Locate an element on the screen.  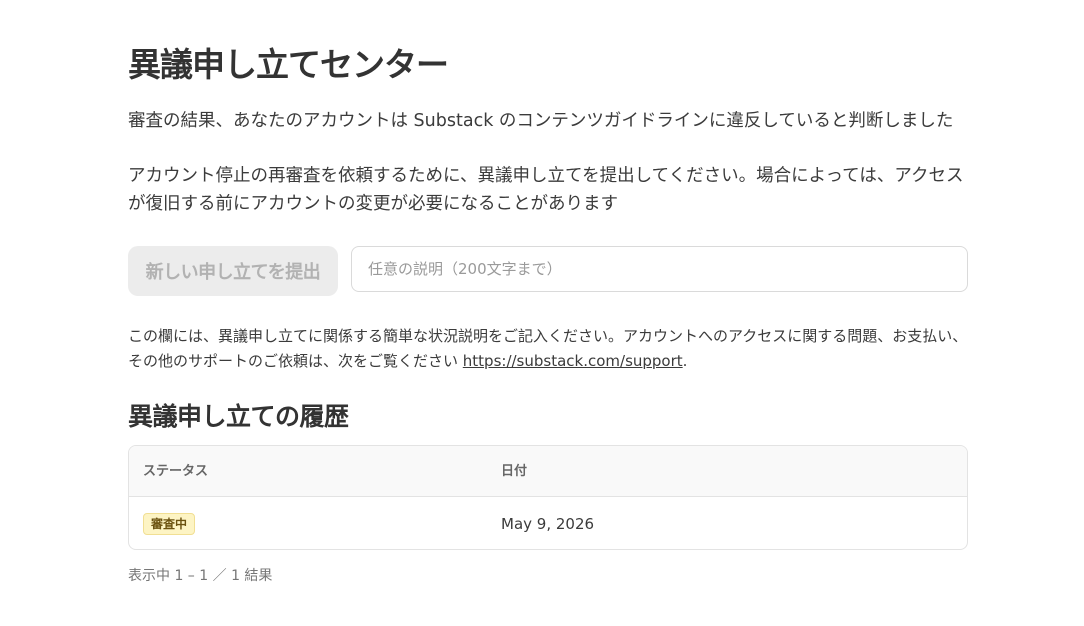
status-badge: 審査中 is located at coordinates (169, 524).